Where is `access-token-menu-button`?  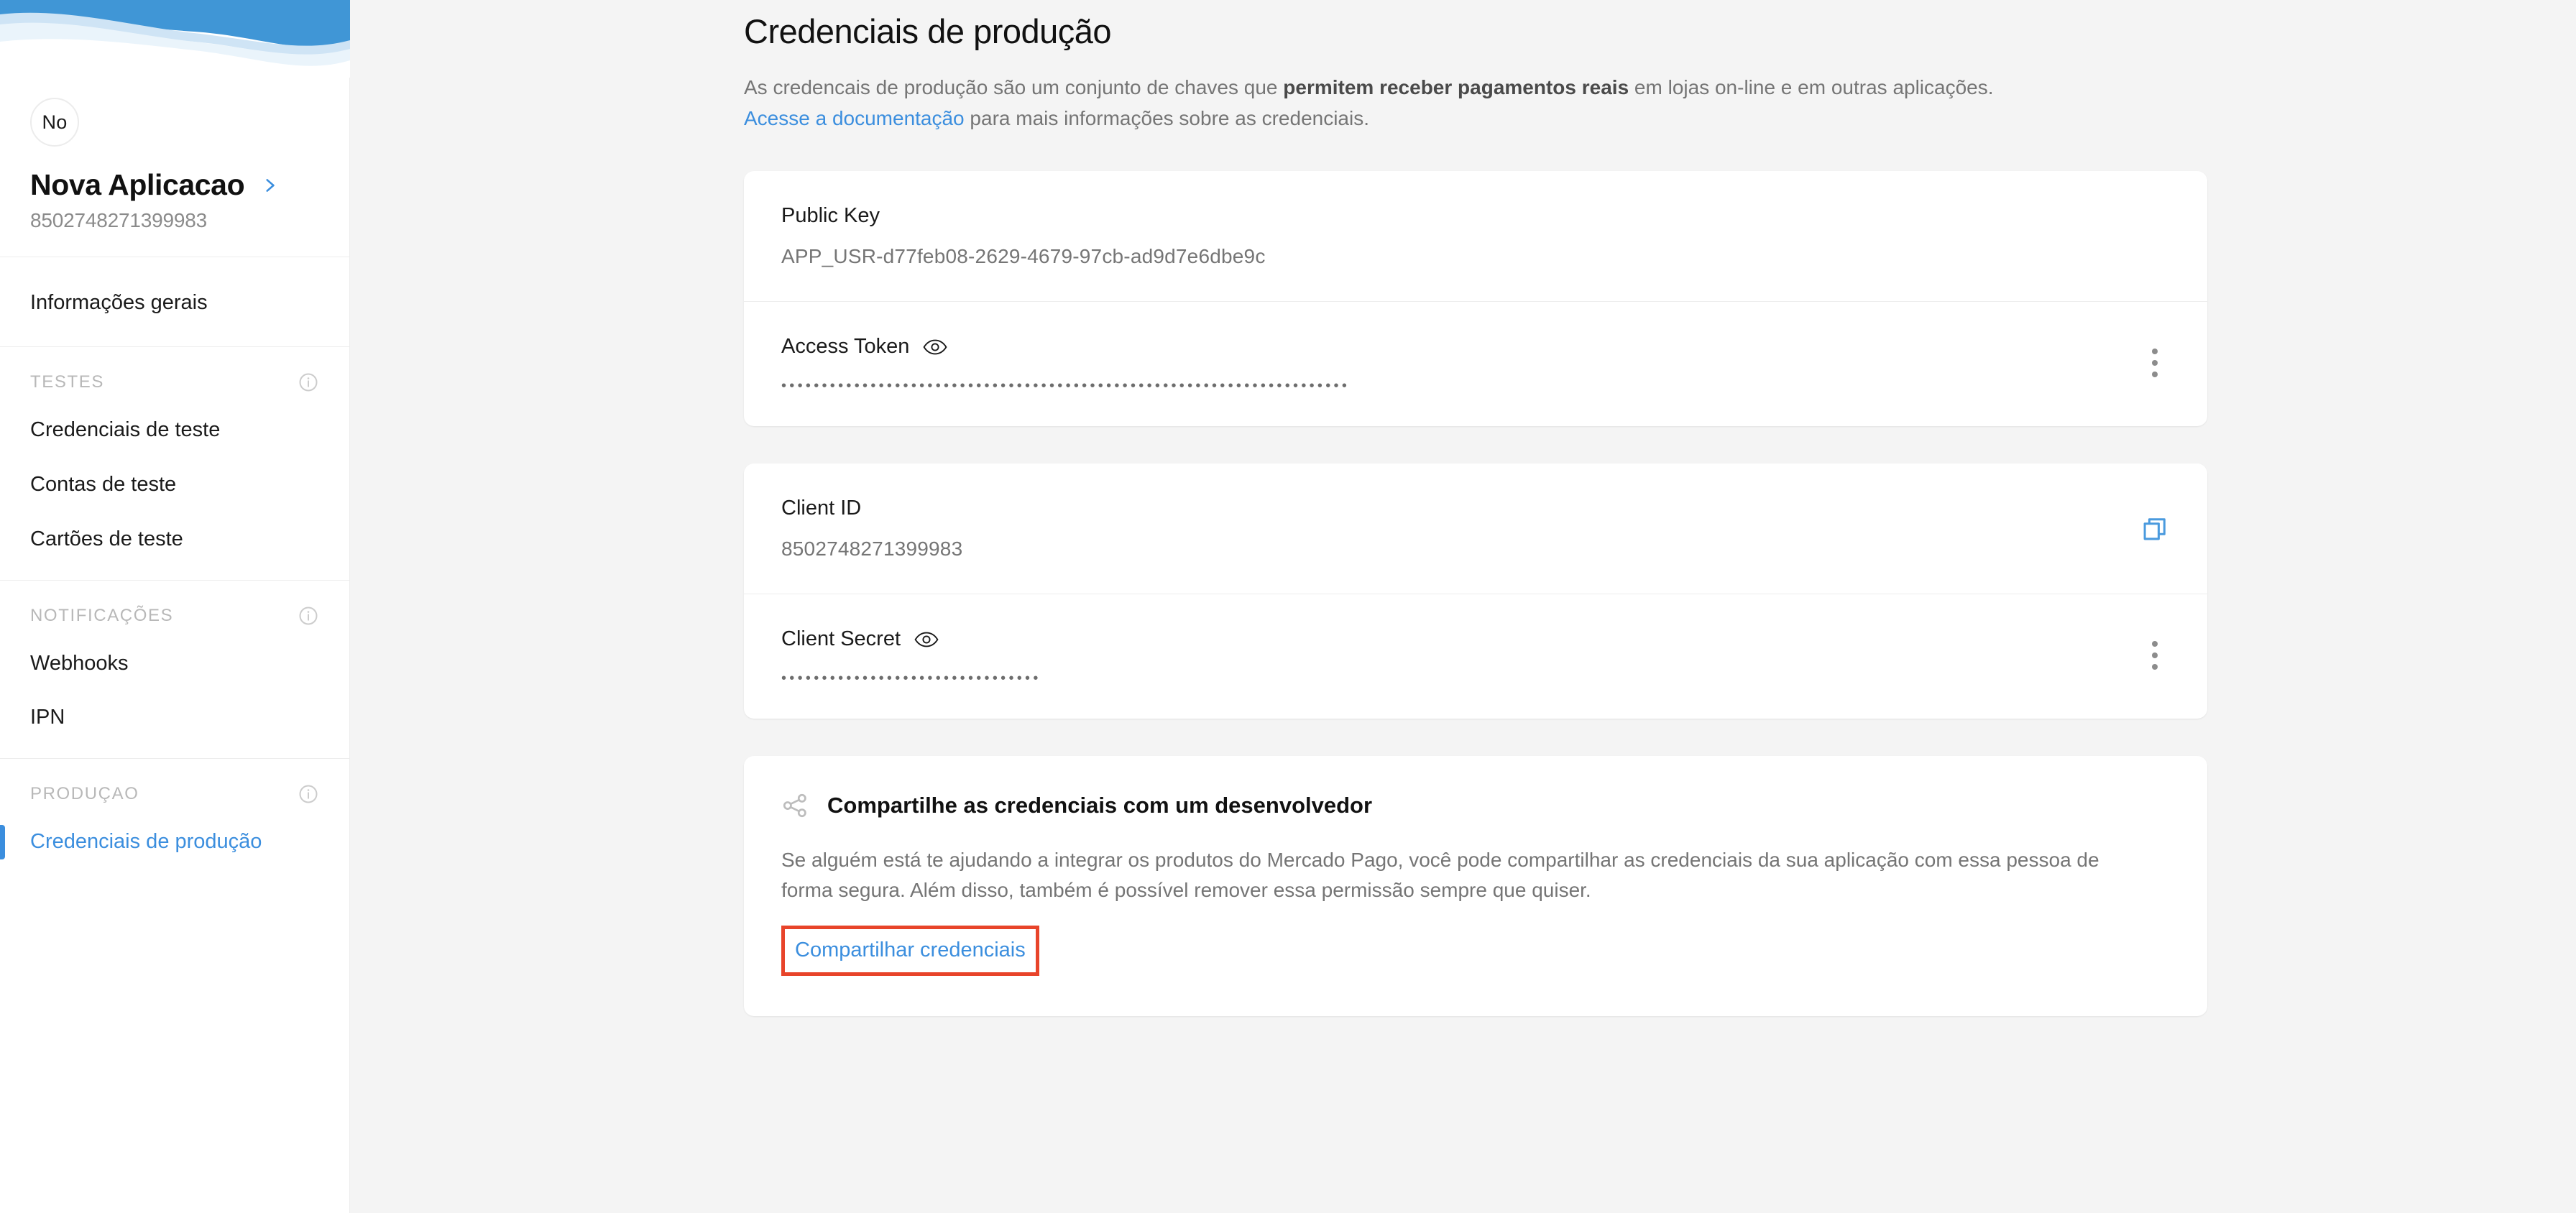
access-token-menu-button is located at coordinates (2155, 363).